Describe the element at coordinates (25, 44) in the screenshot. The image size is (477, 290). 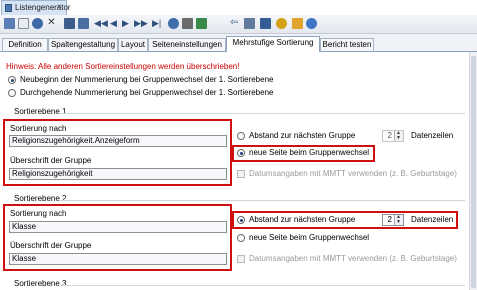
I see `tab-definition: Definition` at that location.